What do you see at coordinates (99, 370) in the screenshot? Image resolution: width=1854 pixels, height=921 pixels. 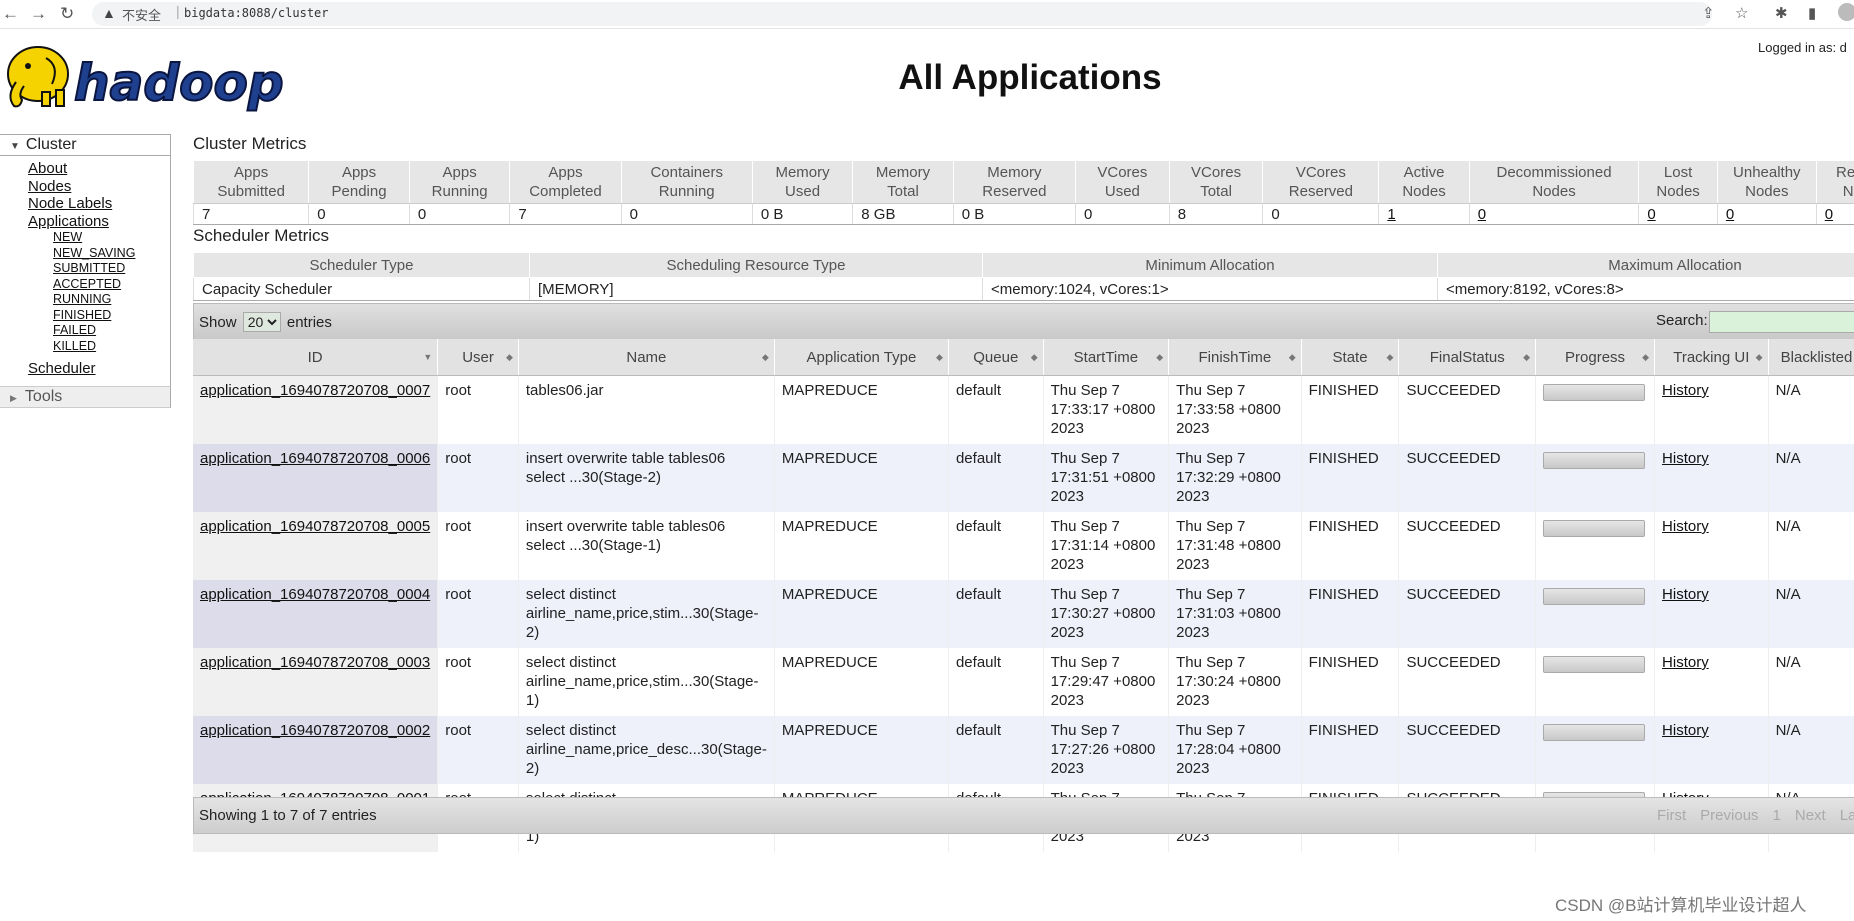 I see `sidebar-item-scheduler: Scheduler` at bounding box center [99, 370].